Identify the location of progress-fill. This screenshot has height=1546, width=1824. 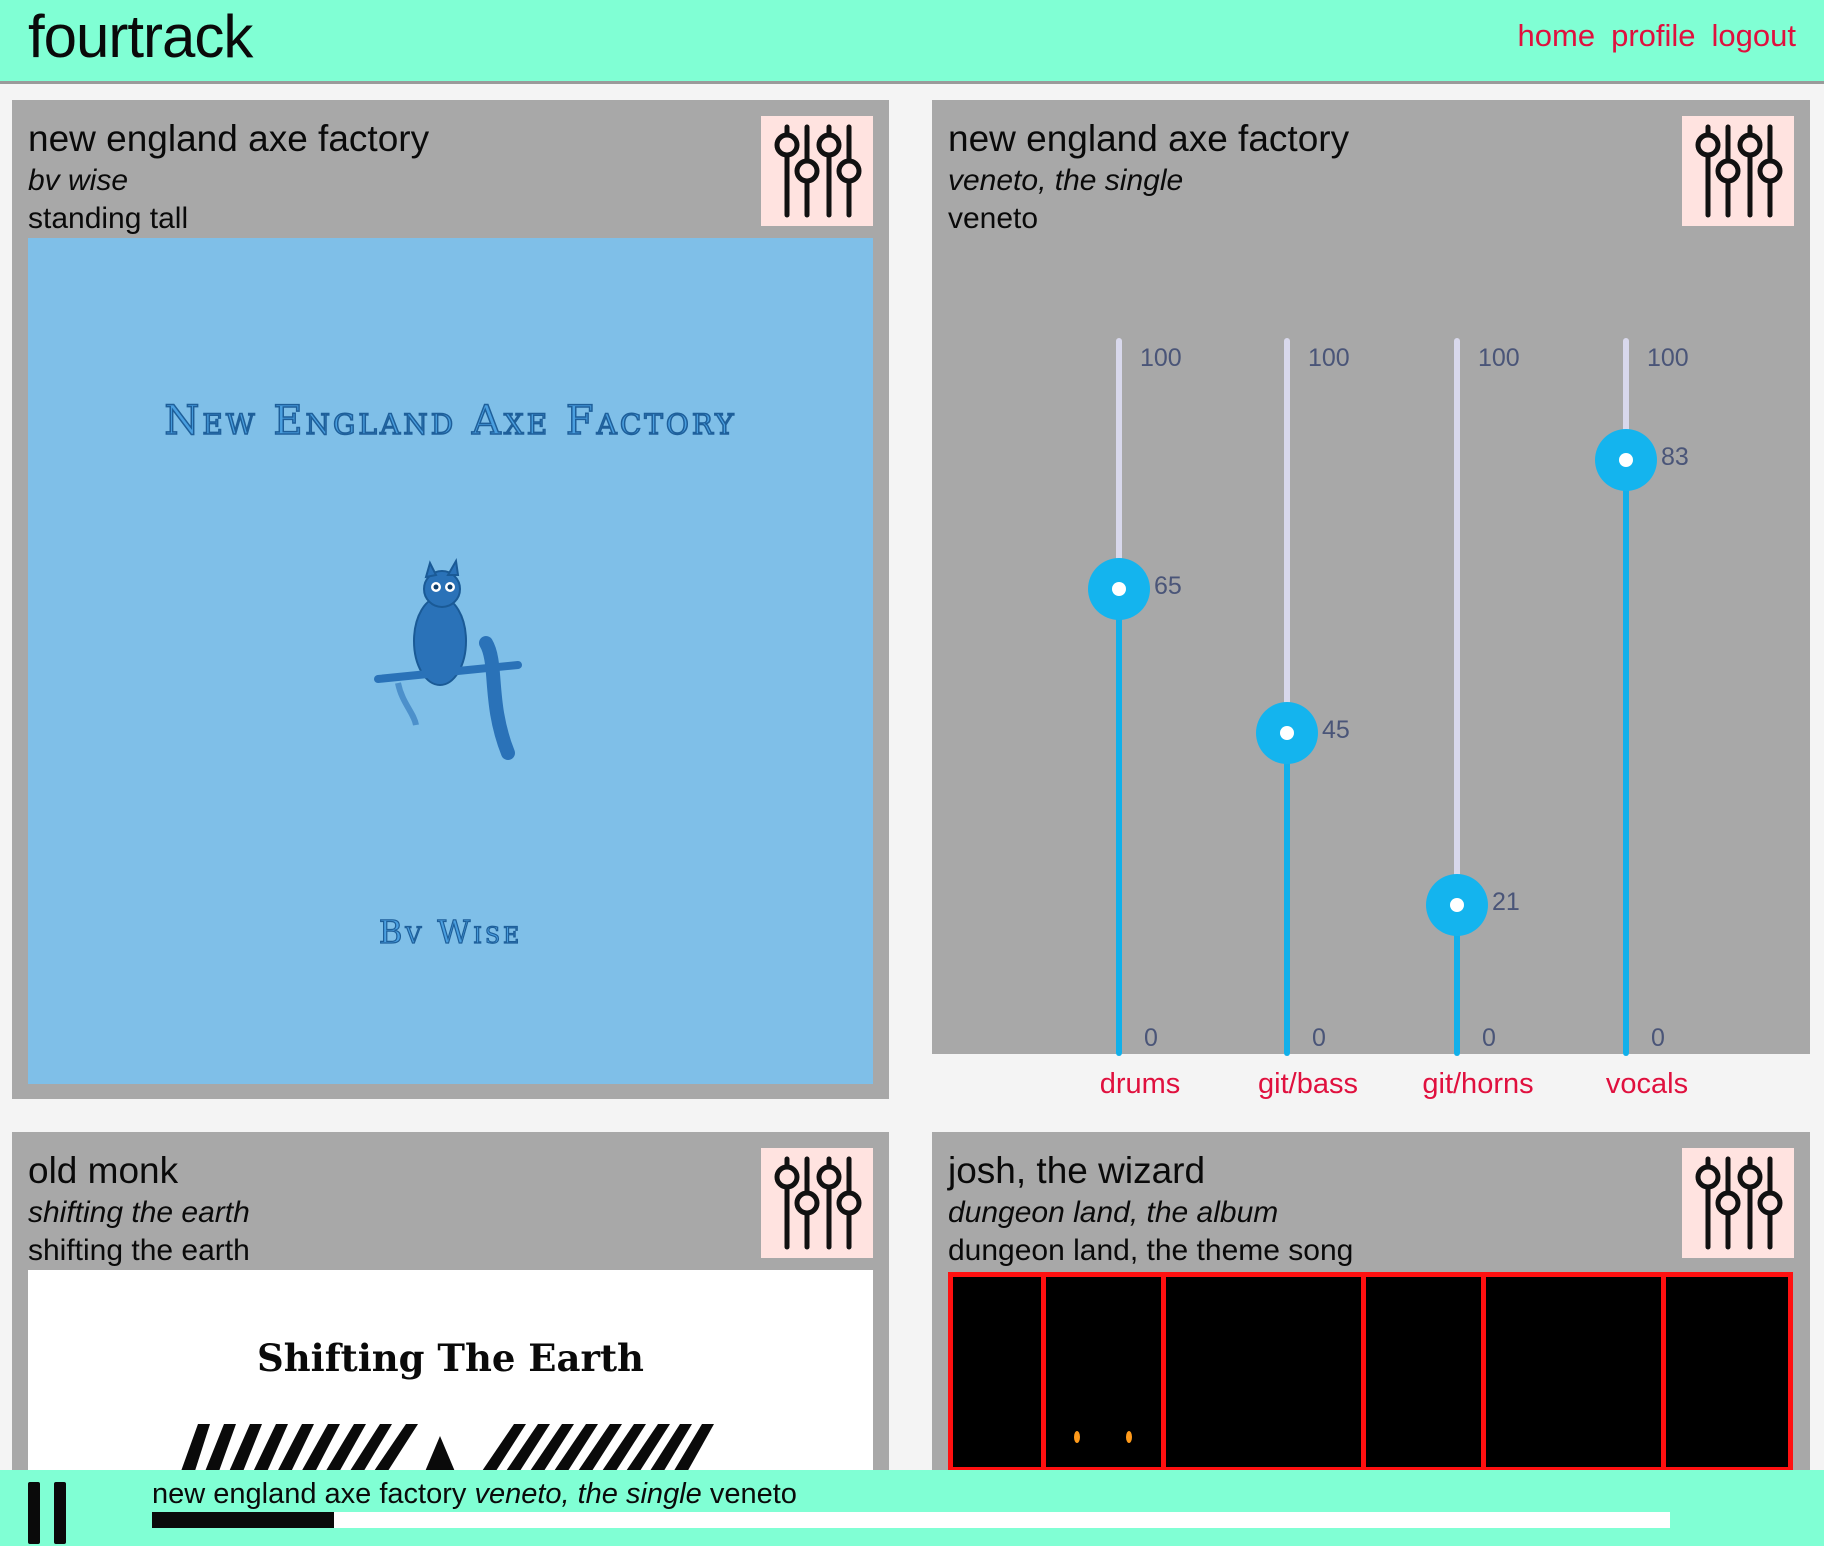
(243, 1520).